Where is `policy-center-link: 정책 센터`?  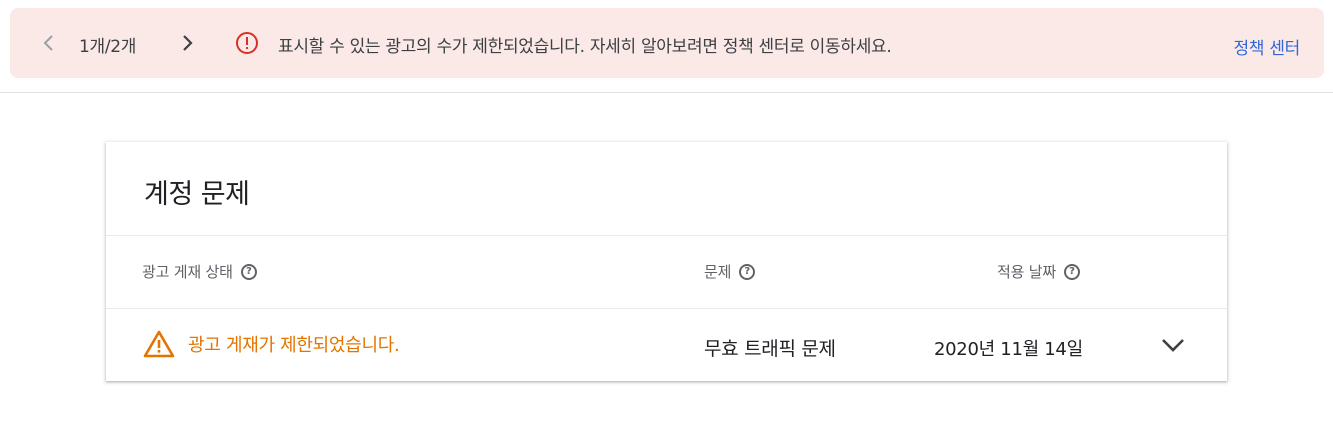 policy-center-link: 정책 센터 is located at coordinates (1267, 46).